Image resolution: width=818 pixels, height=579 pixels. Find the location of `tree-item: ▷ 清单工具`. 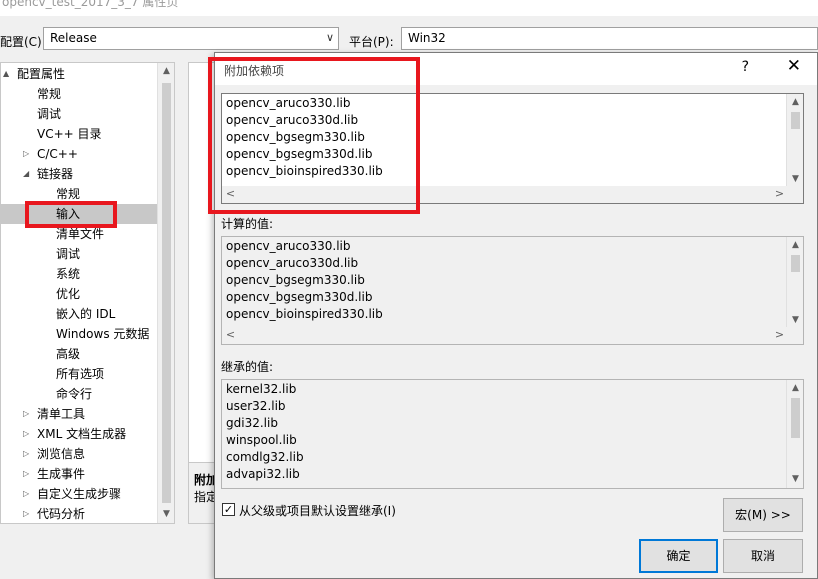

tree-item: ▷ 清单工具 is located at coordinates (79, 414).